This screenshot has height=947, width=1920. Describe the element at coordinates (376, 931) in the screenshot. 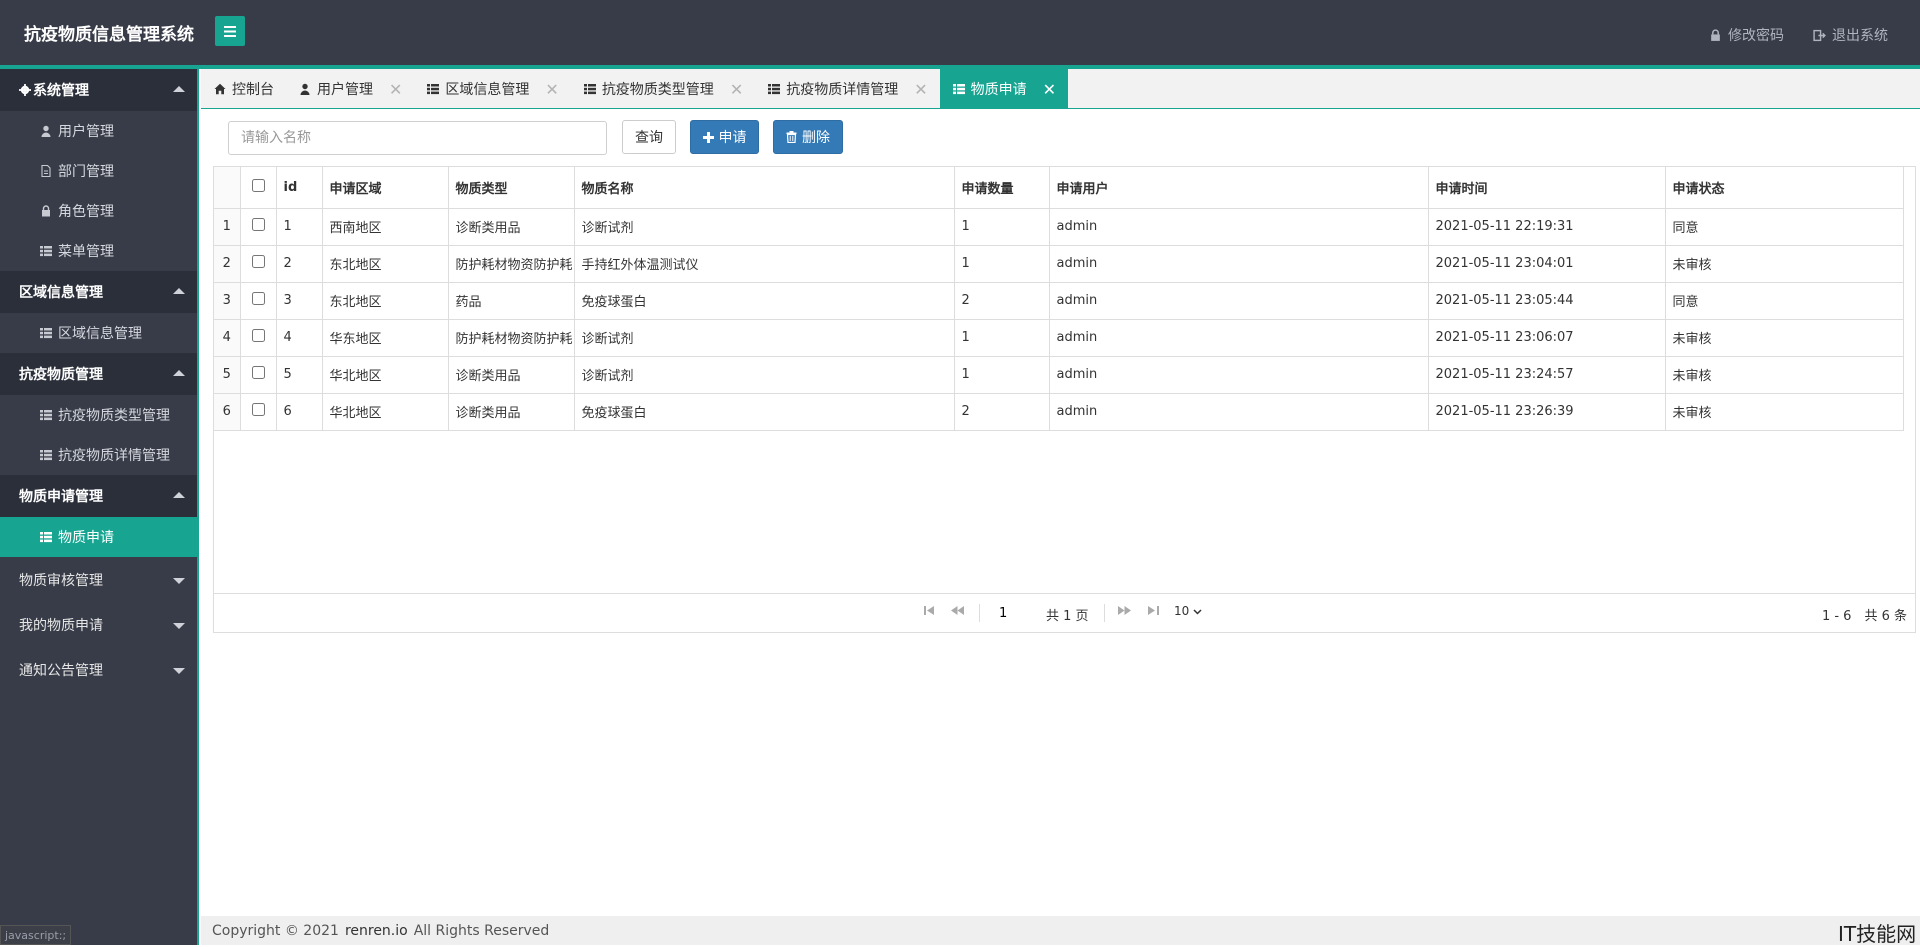

I see `site-link: renren.io` at that location.